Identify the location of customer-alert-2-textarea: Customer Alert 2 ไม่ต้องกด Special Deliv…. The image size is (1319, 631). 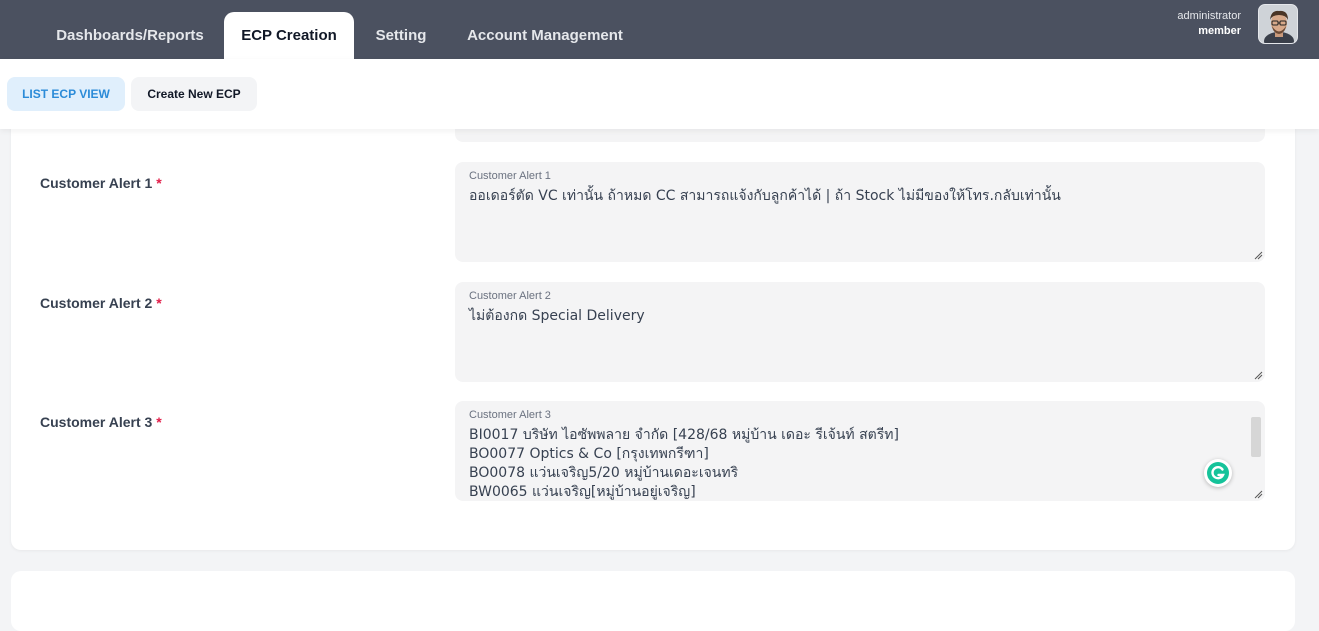
(860, 332).